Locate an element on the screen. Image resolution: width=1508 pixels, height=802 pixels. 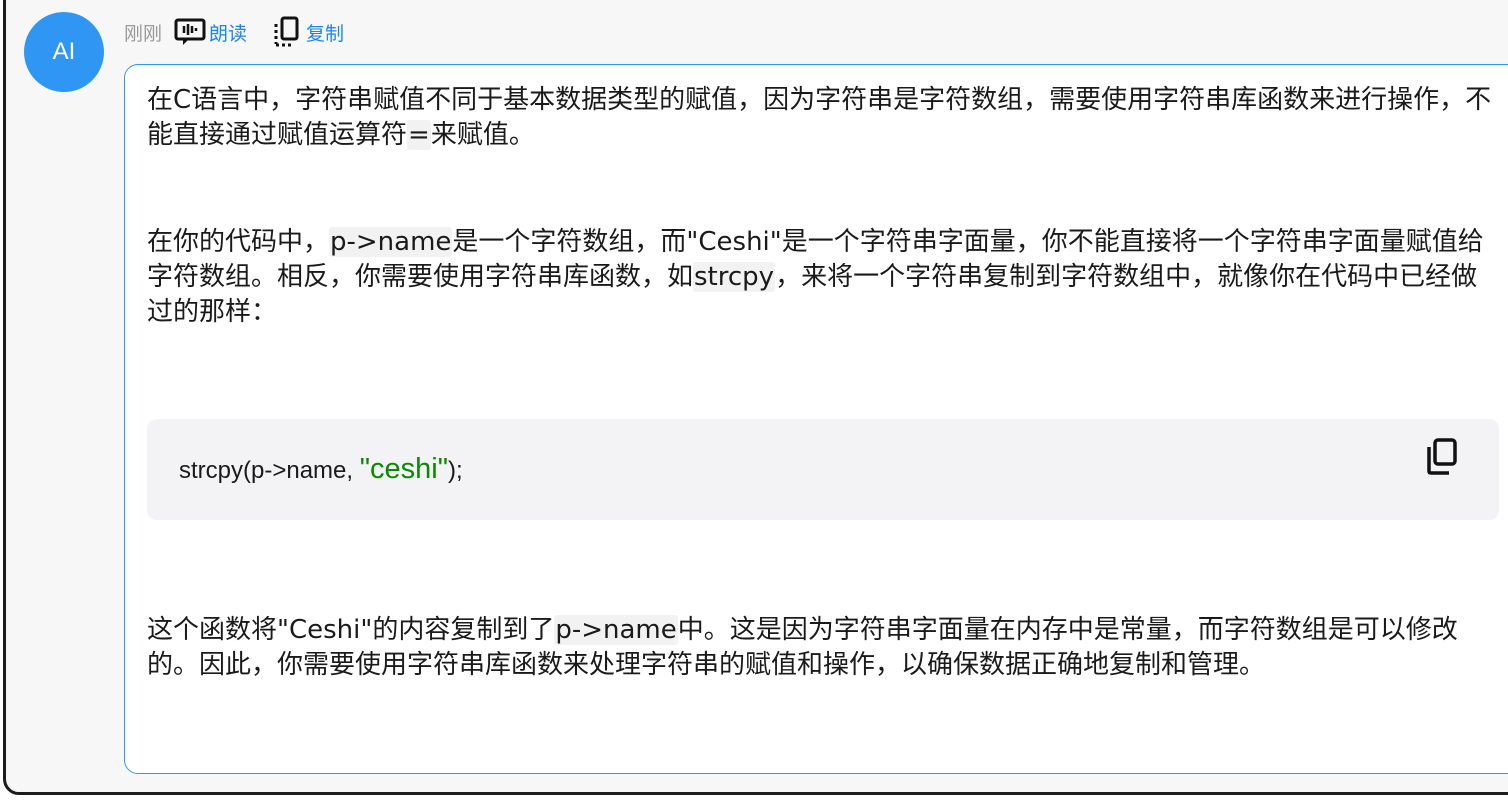
inline-code: strcpy is located at coordinates (734, 277).